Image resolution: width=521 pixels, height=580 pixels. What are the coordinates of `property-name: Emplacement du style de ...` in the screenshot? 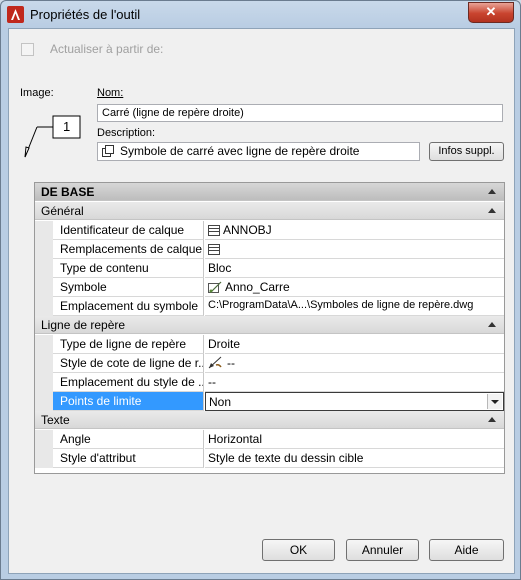 It's located at (128, 382).